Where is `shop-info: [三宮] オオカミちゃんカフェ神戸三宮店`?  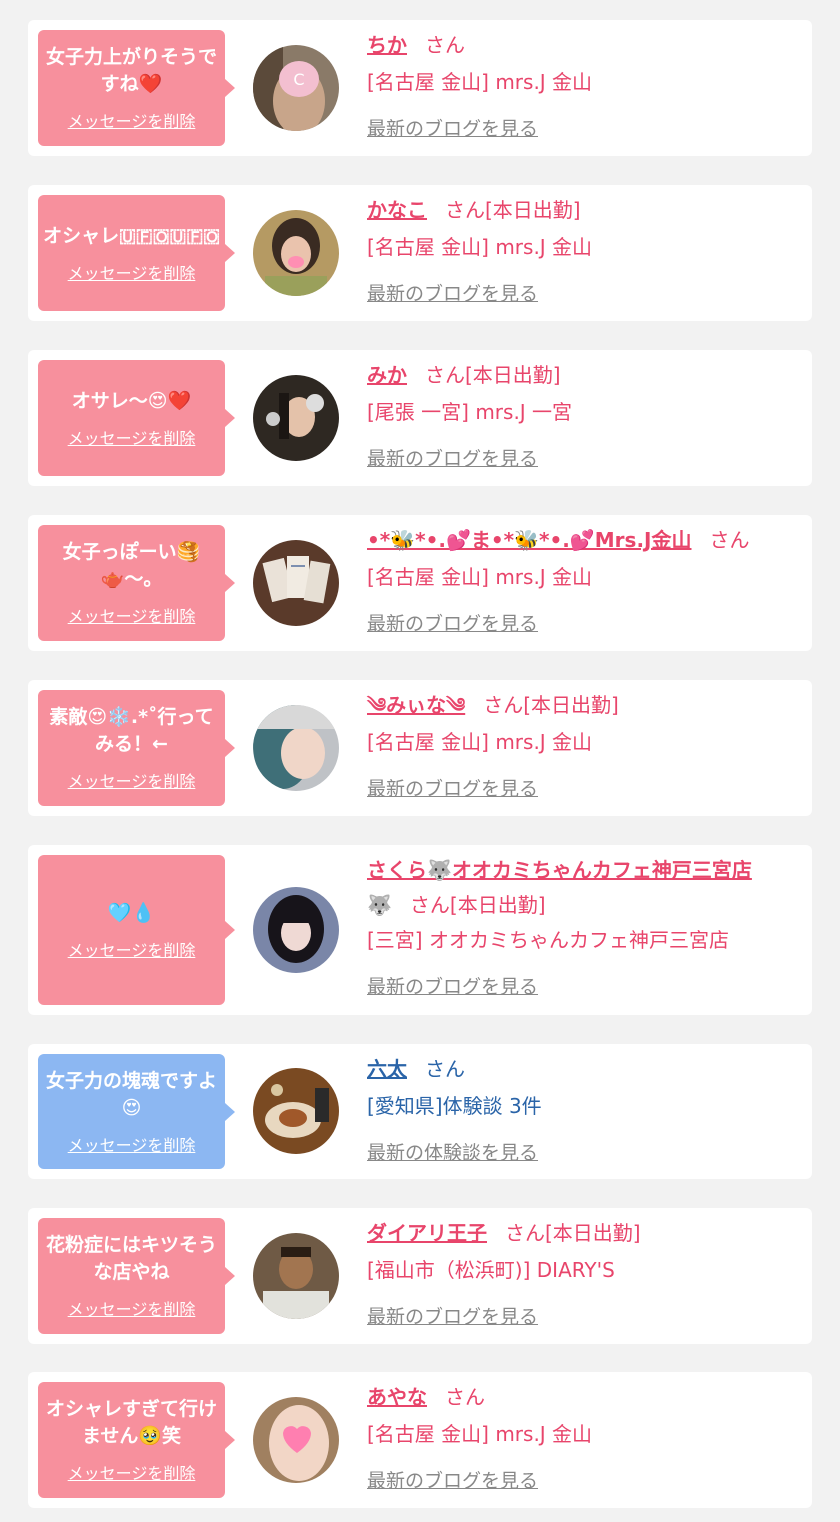
shop-info: [三宮] オオカミちゃんカフェ神戸三宮店 is located at coordinates (548, 940).